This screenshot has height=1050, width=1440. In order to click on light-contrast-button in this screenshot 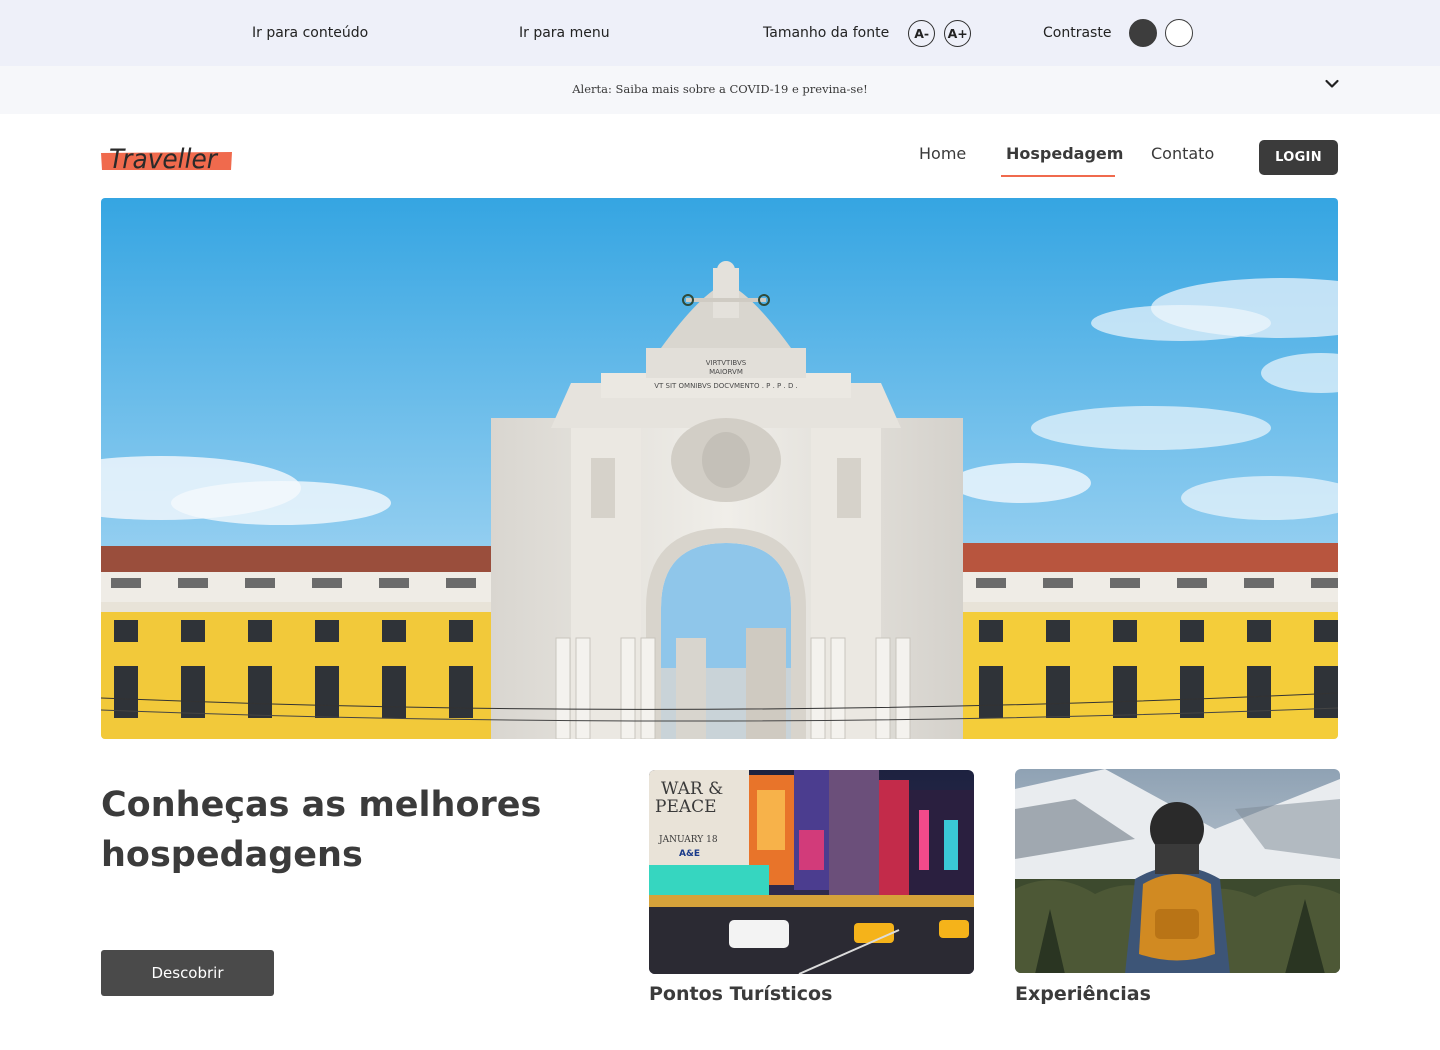, I will do `click(1179, 33)`.